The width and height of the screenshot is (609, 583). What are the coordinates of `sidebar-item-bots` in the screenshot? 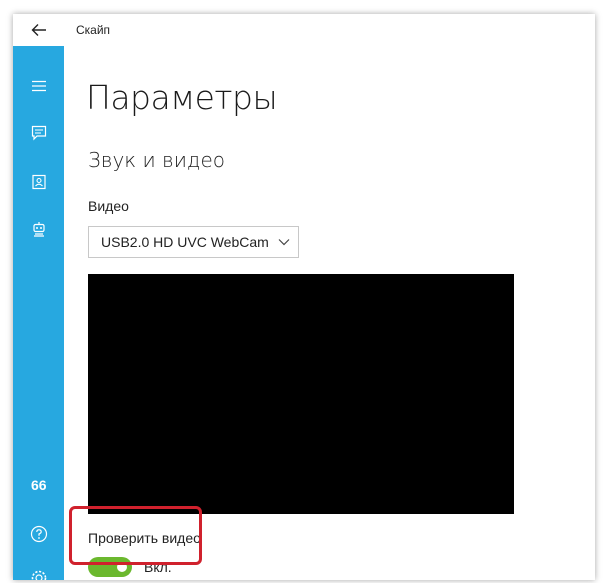 It's located at (38, 229).